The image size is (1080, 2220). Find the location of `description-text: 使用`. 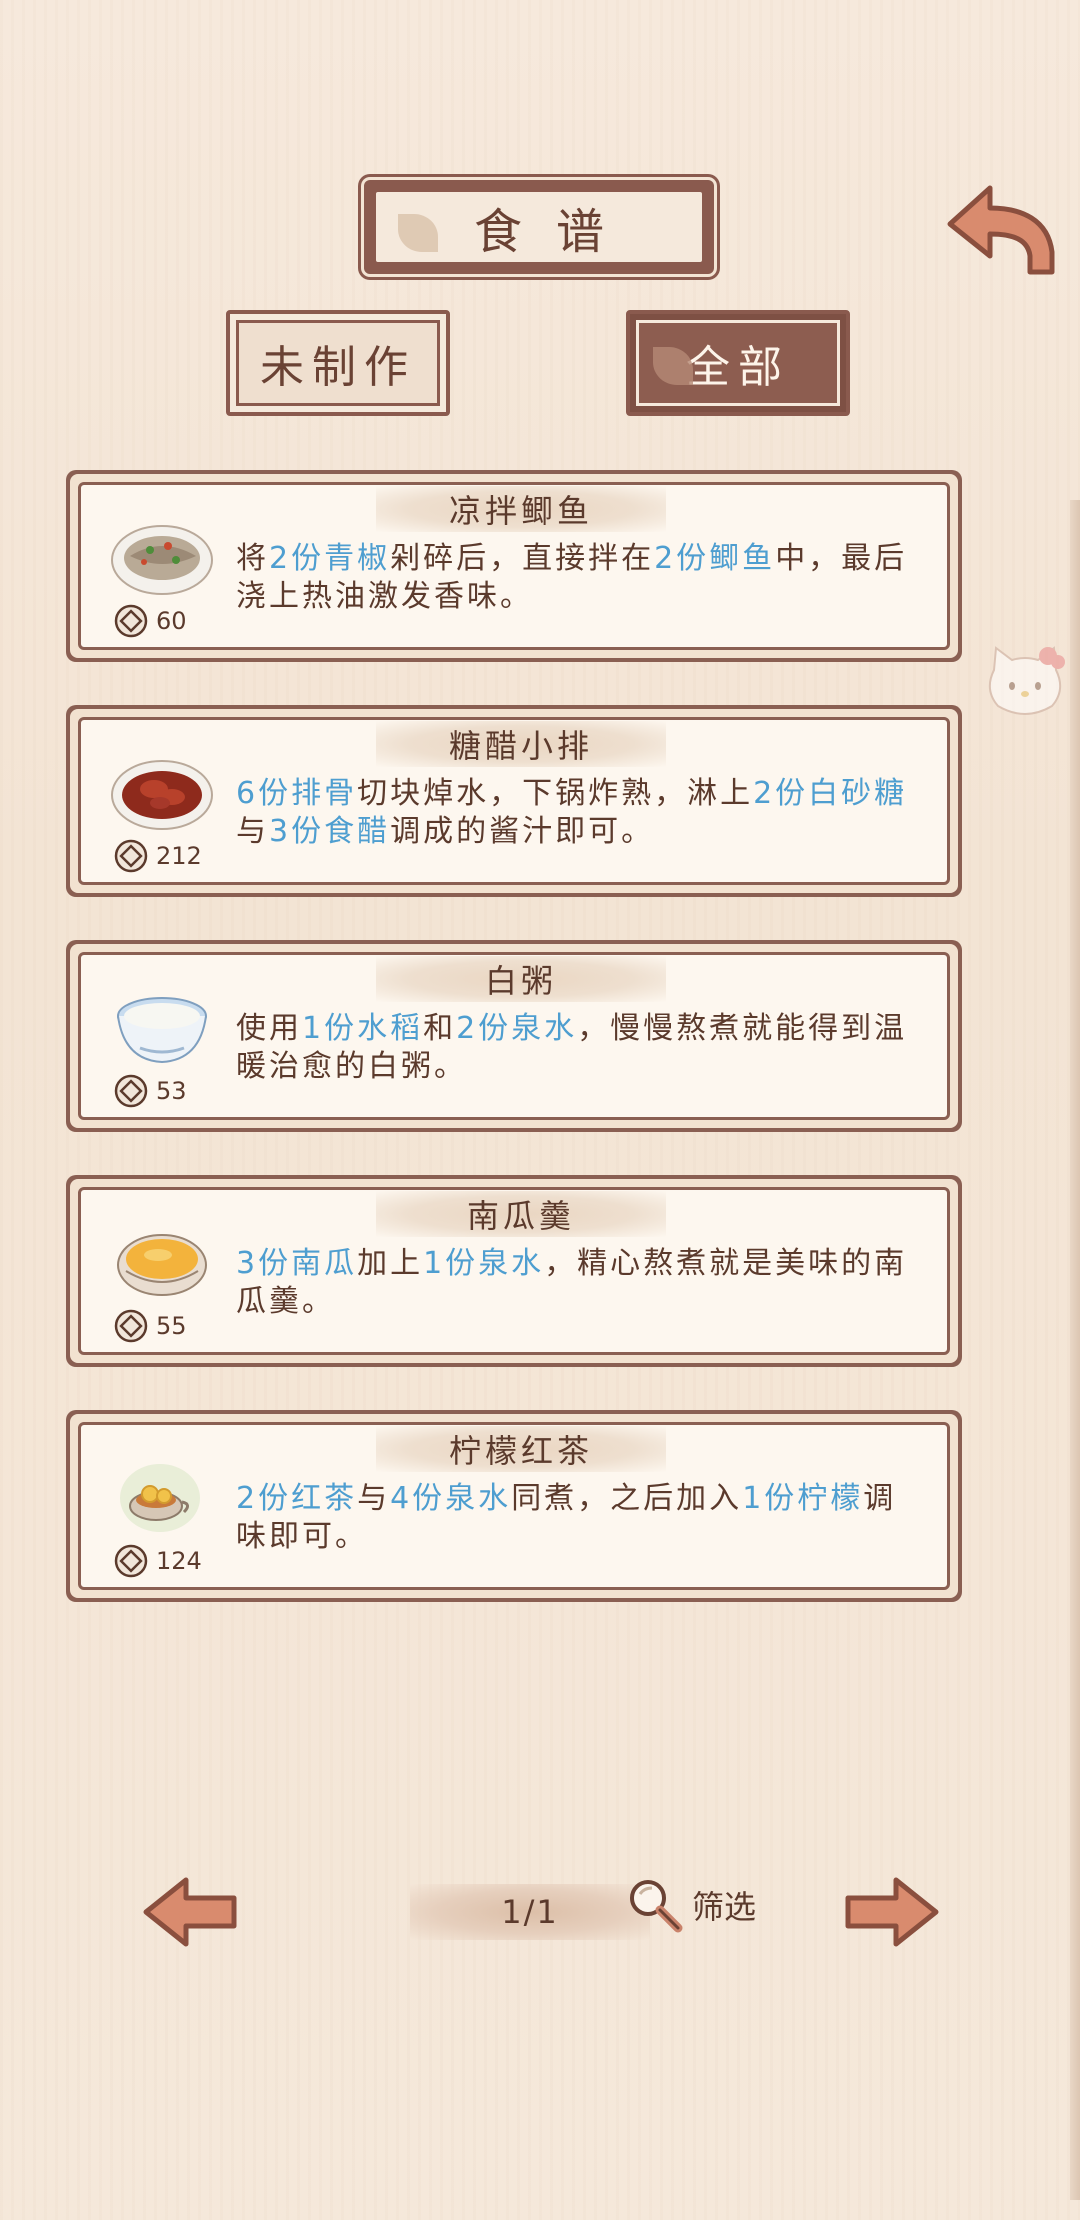

description-text: 使用 is located at coordinates (269, 1028).